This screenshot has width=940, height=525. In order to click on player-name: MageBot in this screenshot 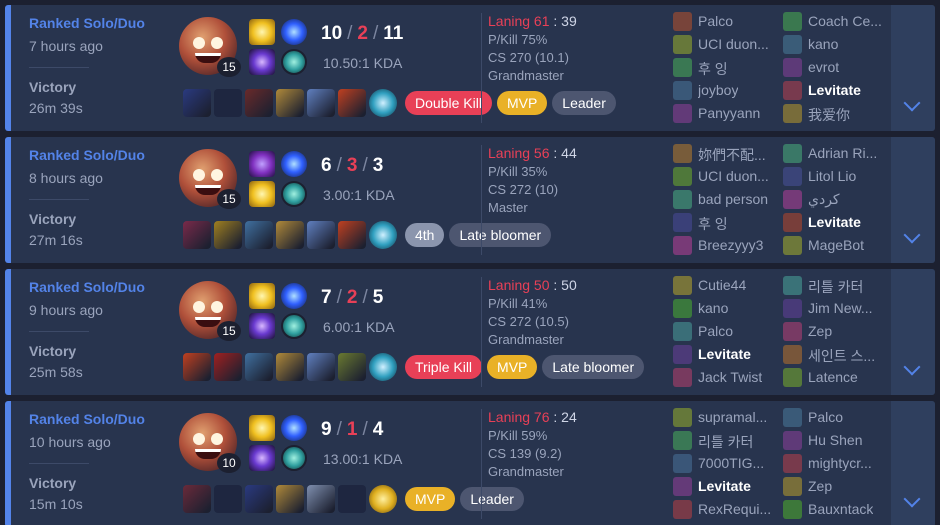, I will do `click(836, 245)`.